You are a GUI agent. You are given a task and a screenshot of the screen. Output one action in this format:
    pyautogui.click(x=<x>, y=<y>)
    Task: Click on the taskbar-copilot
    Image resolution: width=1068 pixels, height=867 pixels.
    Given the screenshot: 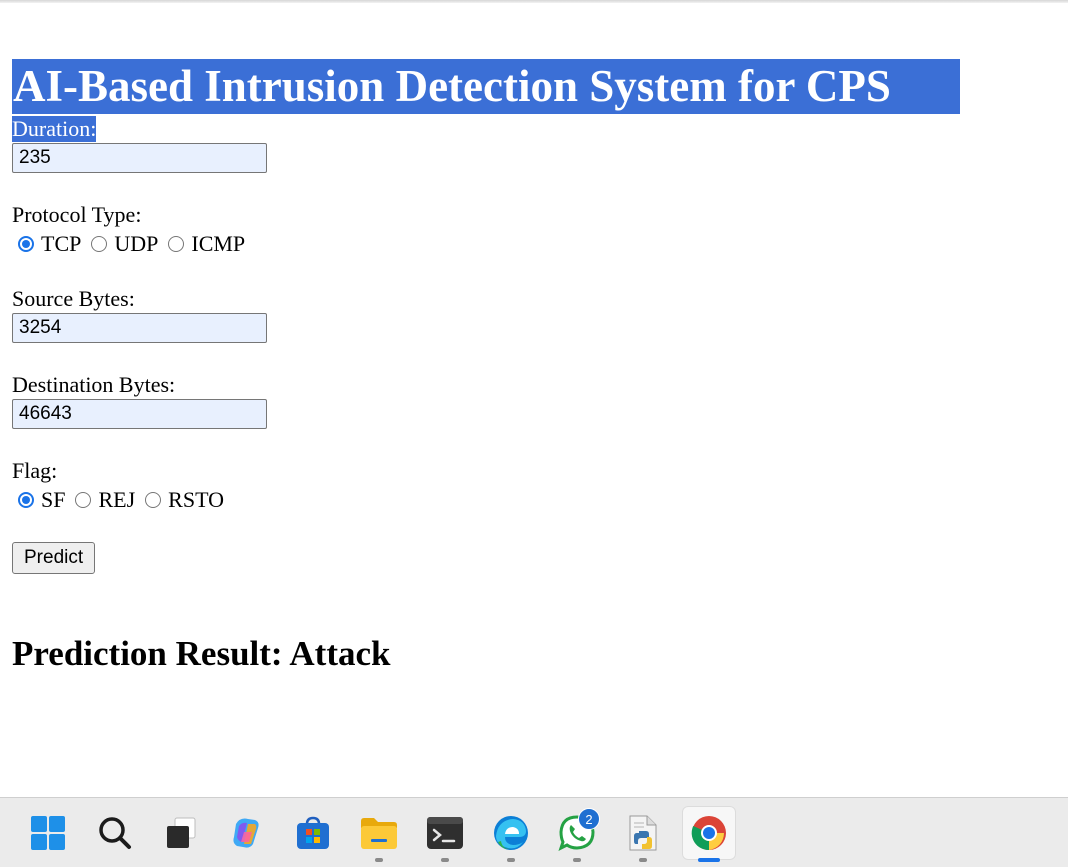 What is the action you would take?
    pyautogui.click(x=247, y=833)
    